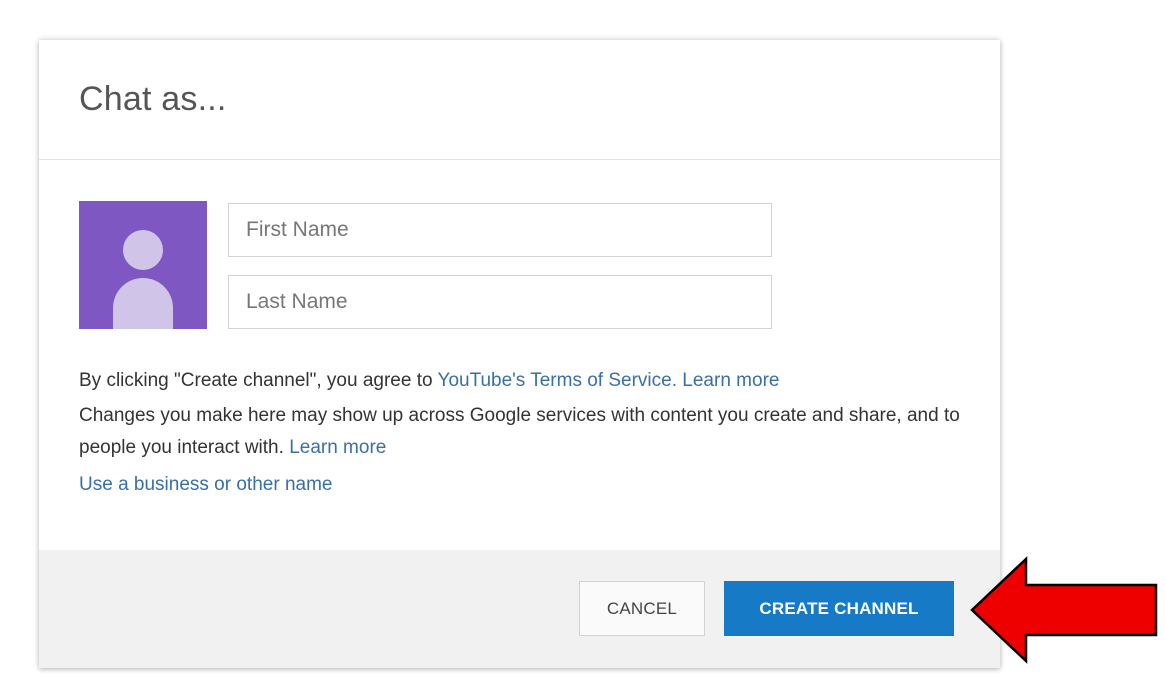  I want to click on business-line: Use a business or other name, so click(524, 485).